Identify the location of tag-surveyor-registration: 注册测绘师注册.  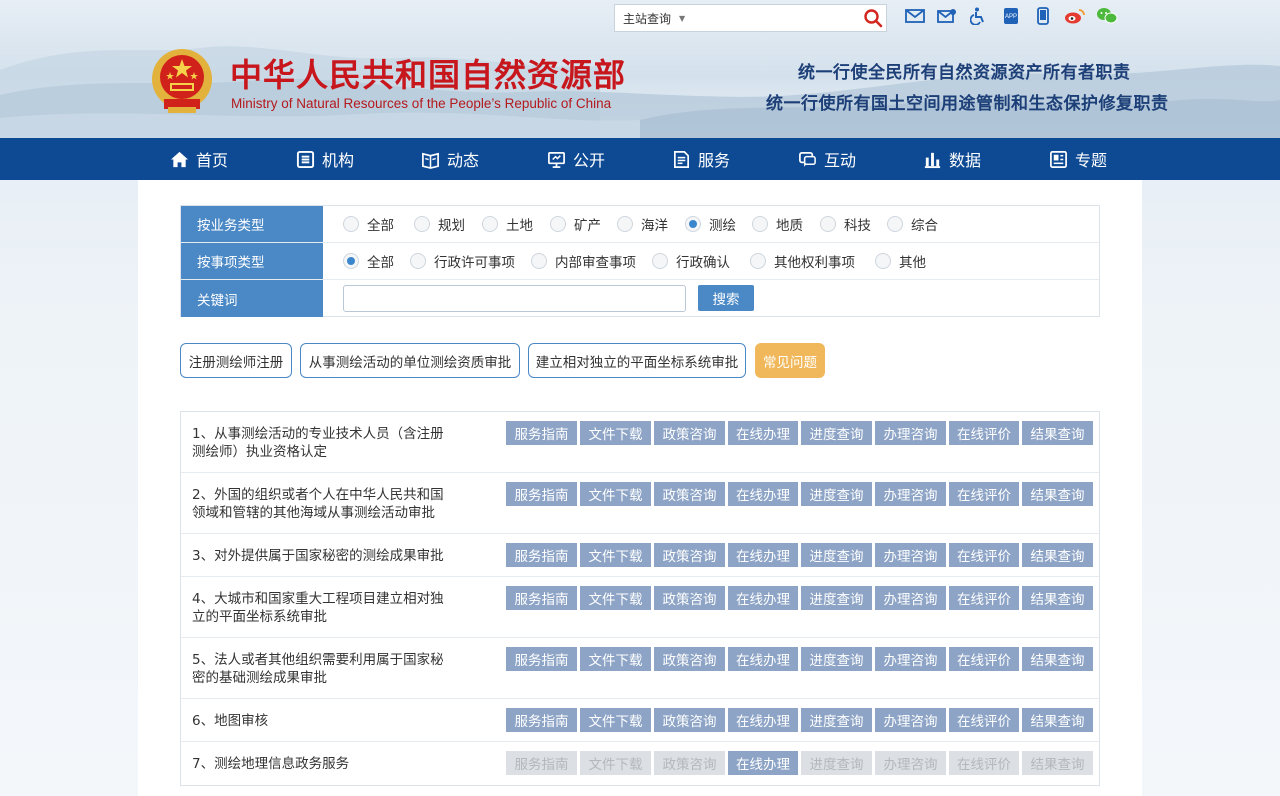
(236, 360).